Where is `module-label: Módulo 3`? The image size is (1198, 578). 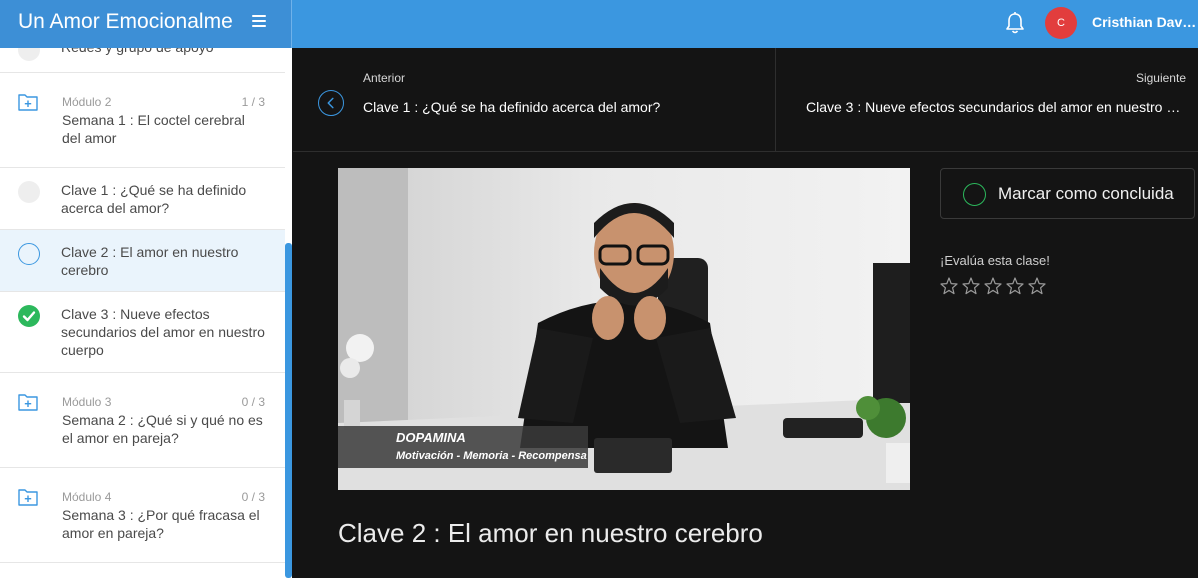
module-label: Módulo 3 is located at coordinates (87, 402).